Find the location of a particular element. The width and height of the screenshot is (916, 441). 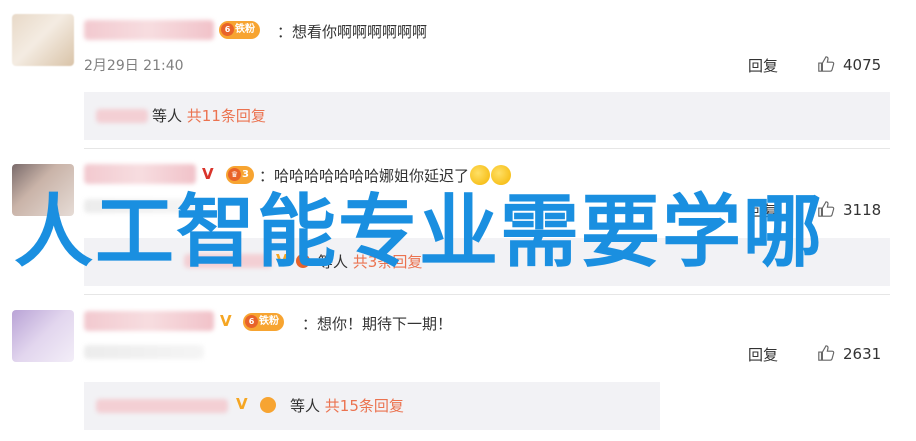

like-button: 4075 is located at coordinates (849, 64).